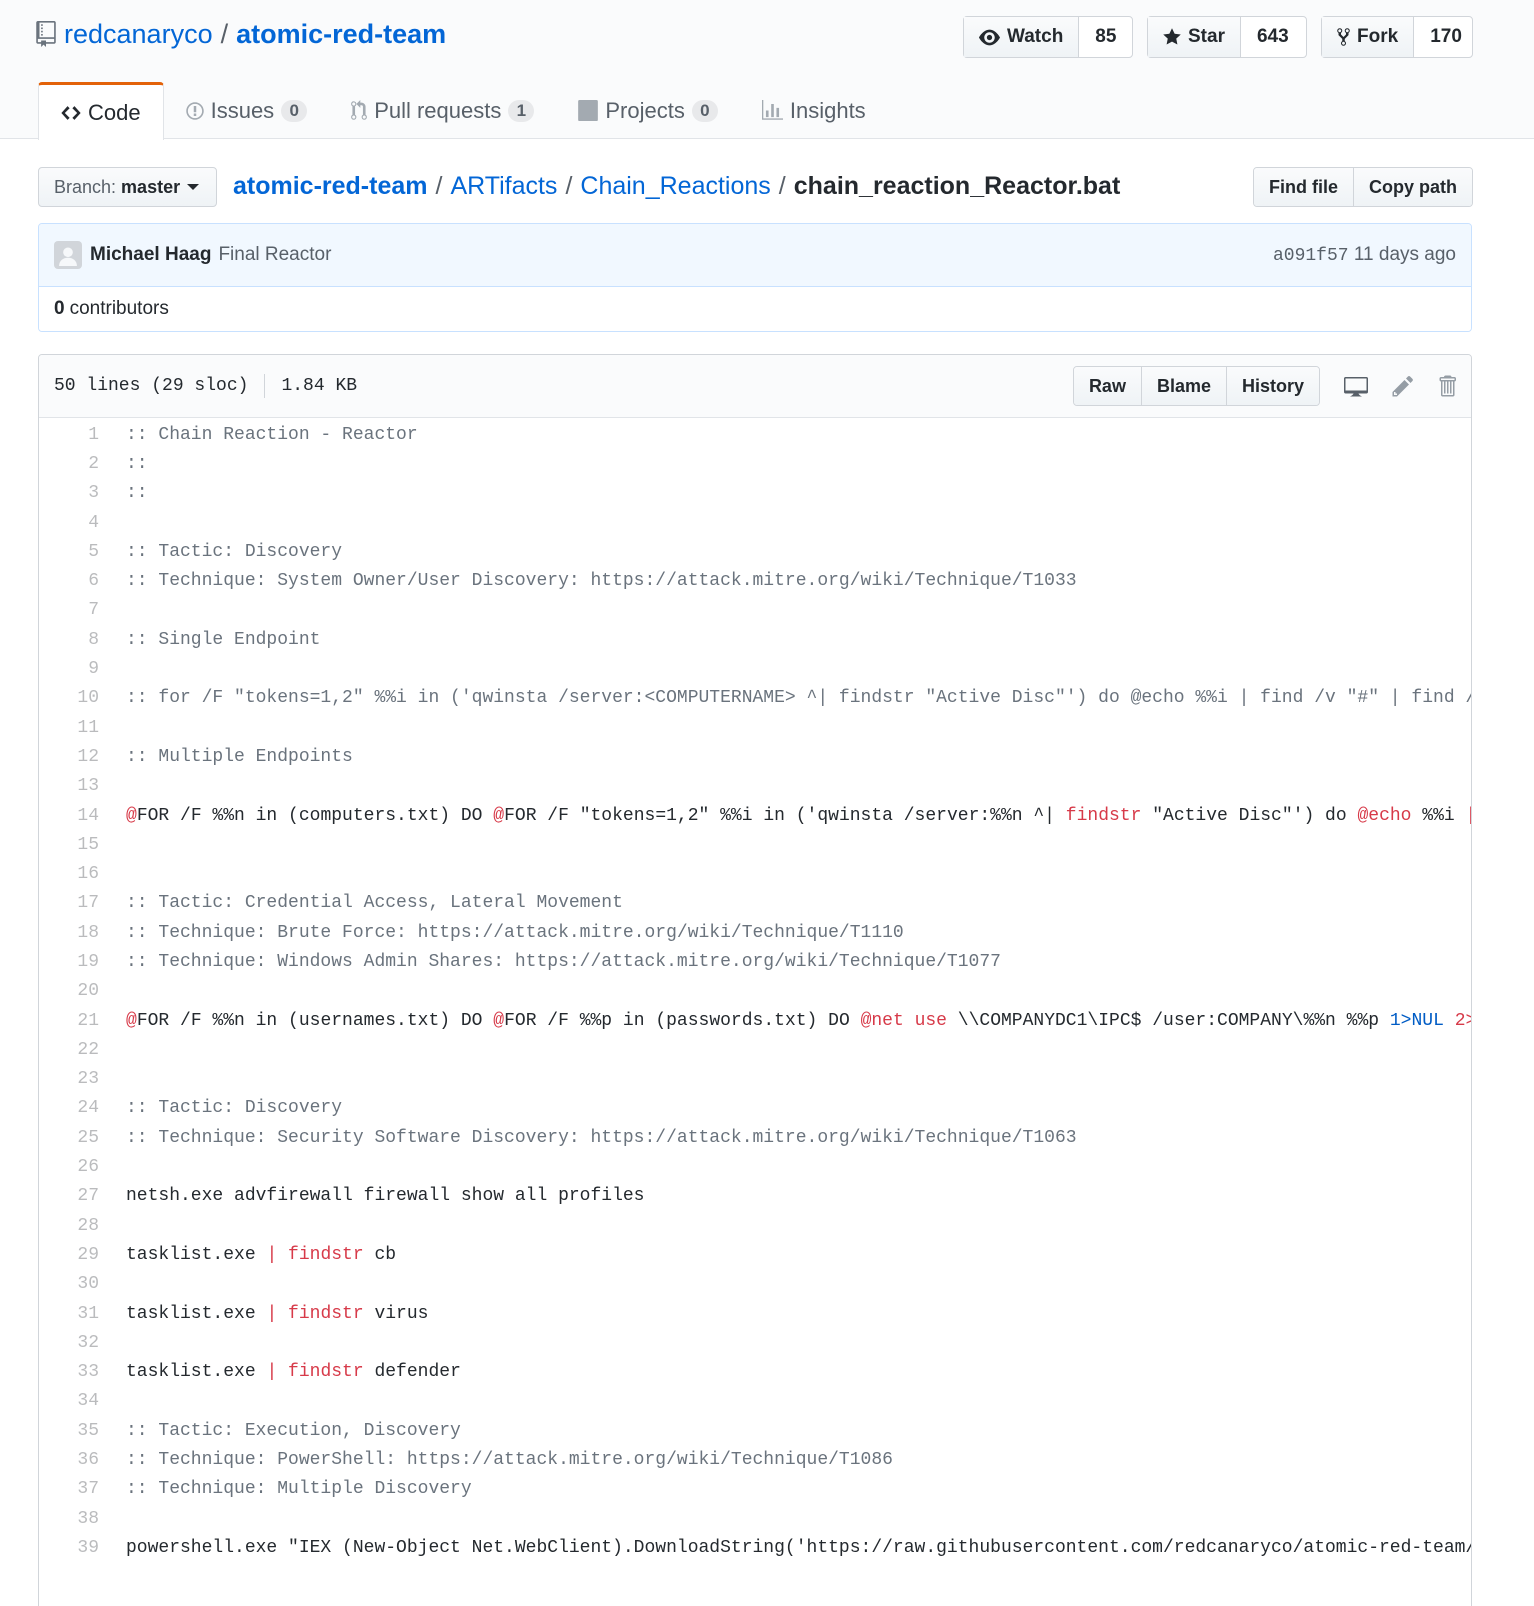 Image resolution: width=1534 pixels, height=1606 pixels. Describe the element at coordinates (1194, 37) in the screenshot. I see `star-button: Star` at that location.